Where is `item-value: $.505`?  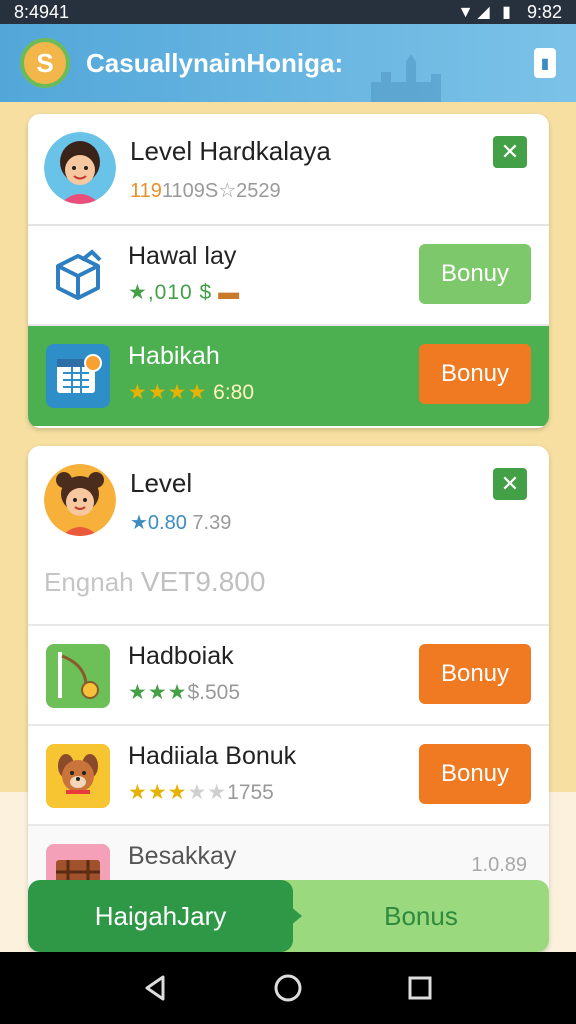 item-value: $.505 is located at coordinates (214, 692).